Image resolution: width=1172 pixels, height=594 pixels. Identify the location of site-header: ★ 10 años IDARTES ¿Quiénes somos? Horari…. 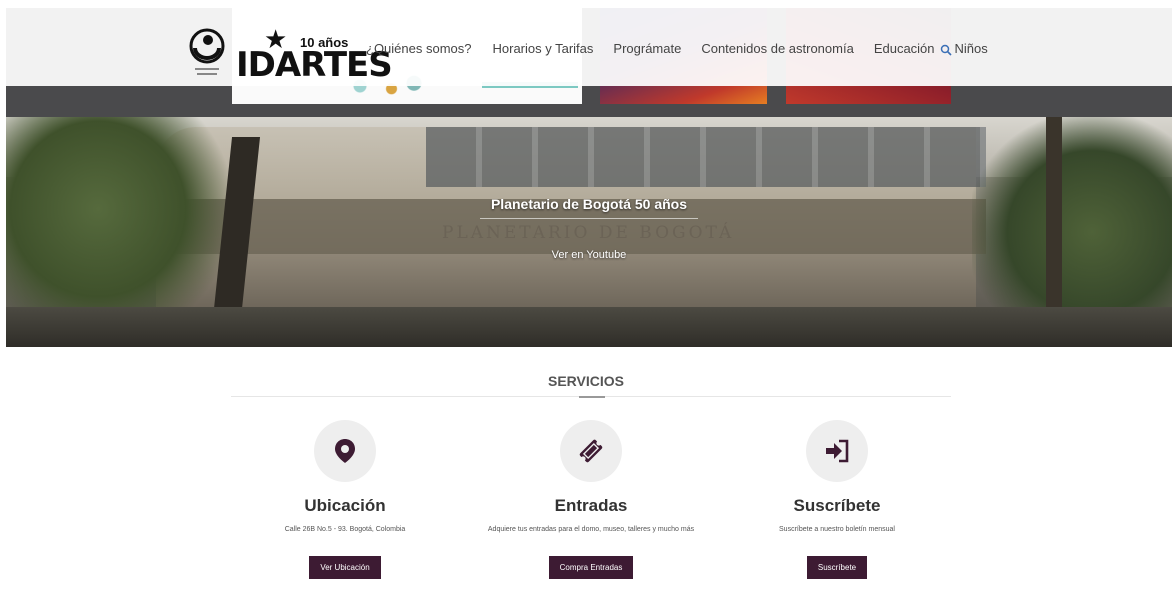
(586, 47).